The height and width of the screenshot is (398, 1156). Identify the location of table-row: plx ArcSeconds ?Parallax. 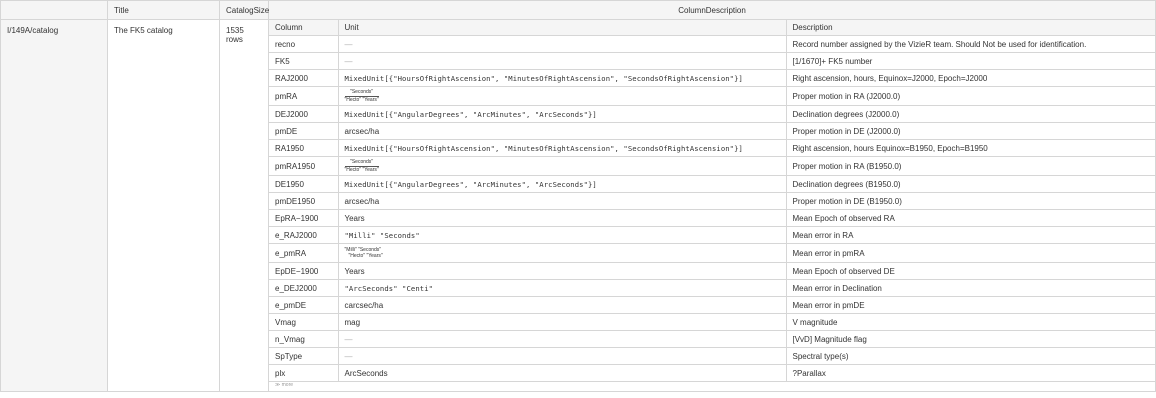
(712, 373).